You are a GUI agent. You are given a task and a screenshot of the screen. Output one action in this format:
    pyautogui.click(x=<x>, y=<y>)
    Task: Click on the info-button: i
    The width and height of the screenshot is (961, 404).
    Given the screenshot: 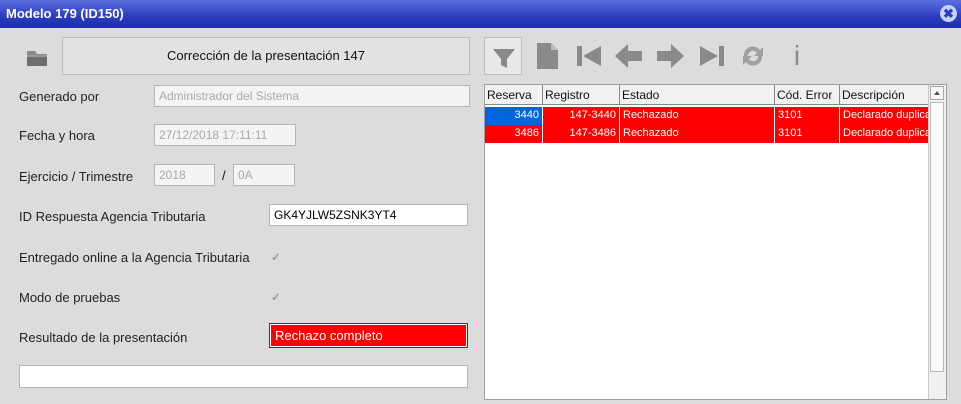 What is the action you would take?
    pyautogui.click(x=797, y=56)
    